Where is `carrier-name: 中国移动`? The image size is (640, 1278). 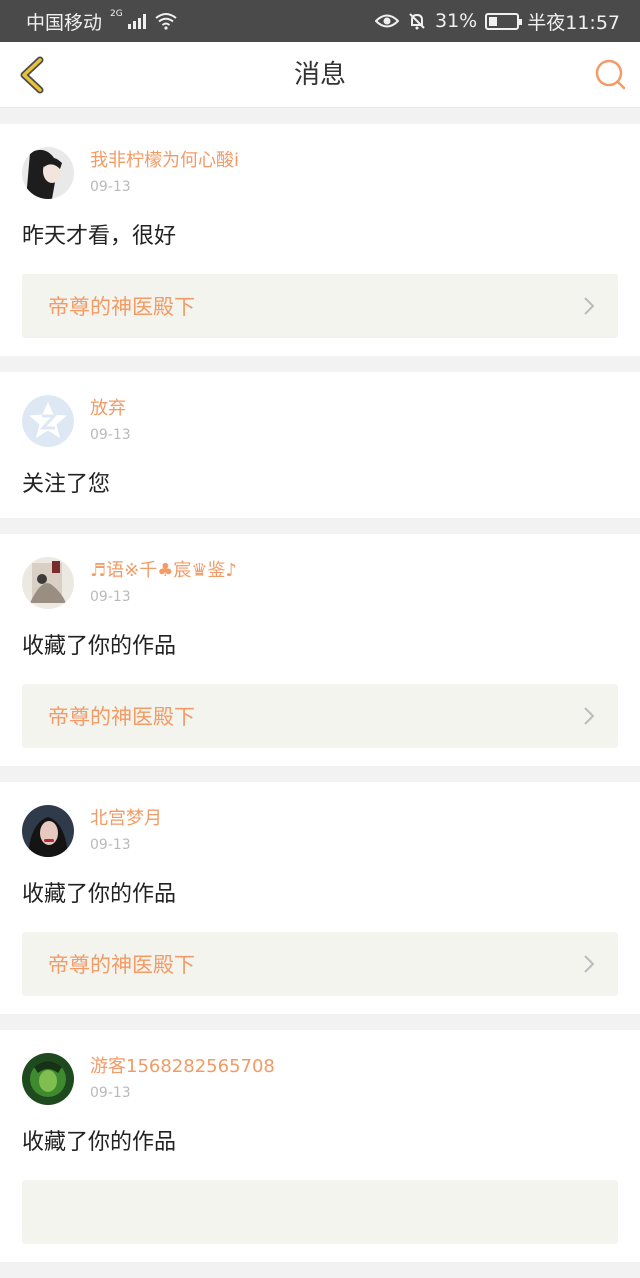 carrier-name: 中国移动 is located at coordinates (64, 22).